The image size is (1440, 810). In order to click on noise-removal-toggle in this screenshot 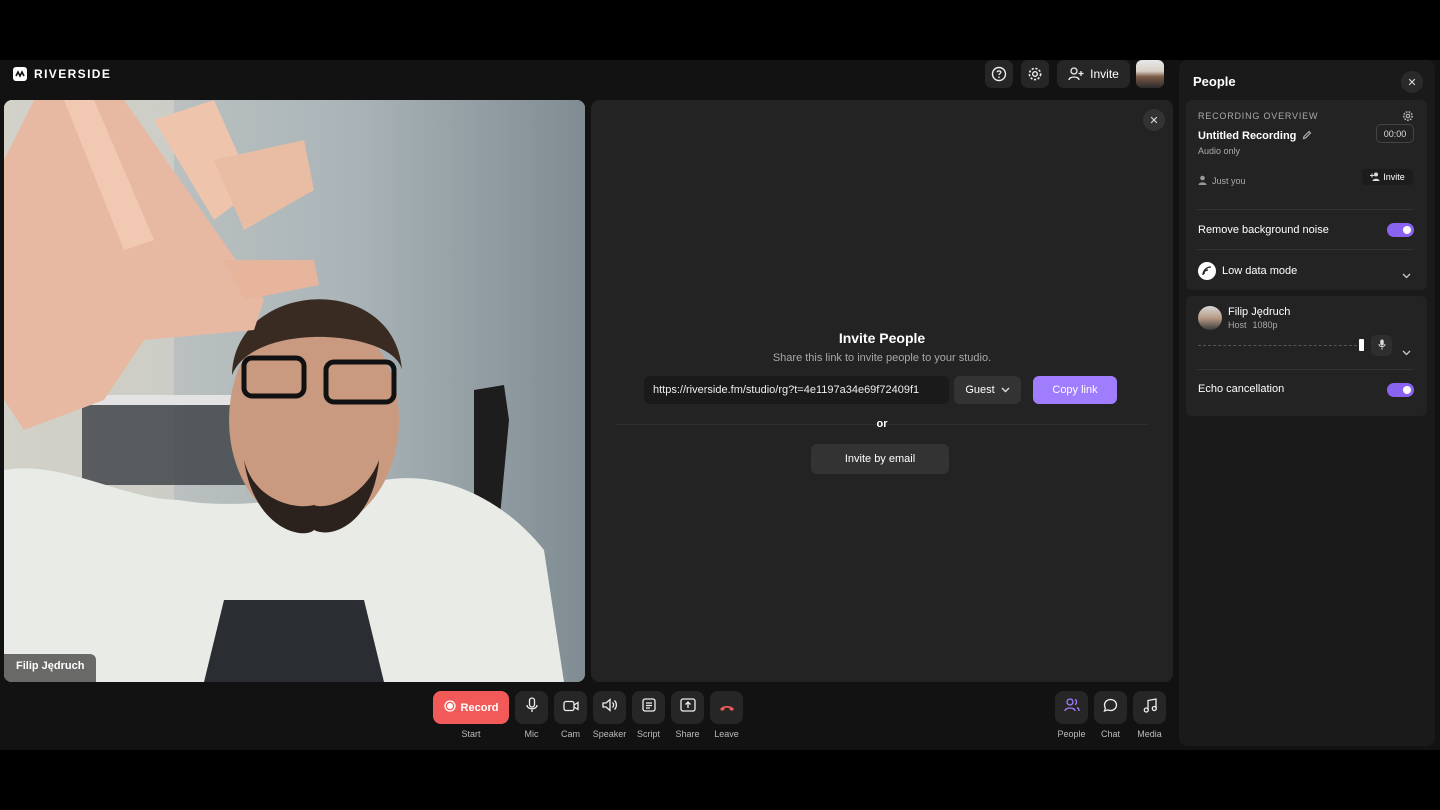, I will do `click(1400, 230)`.